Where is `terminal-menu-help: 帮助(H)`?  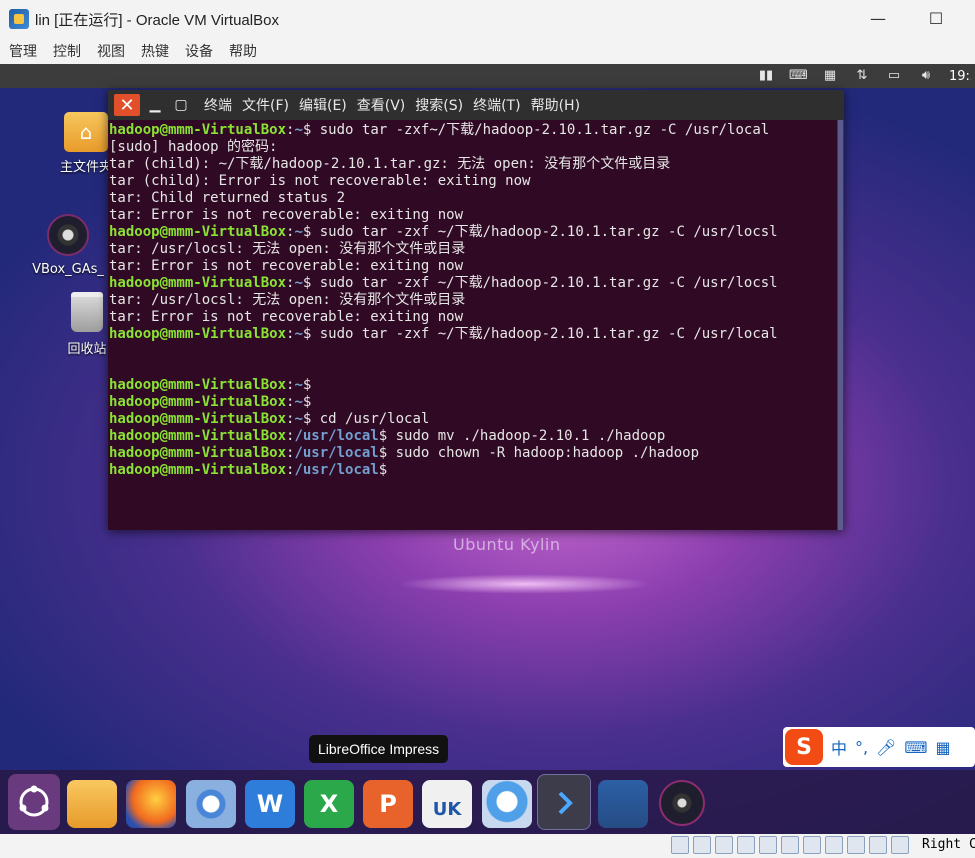
terminal-menu-help: 帮助(H) is located at coordinates (555, 105).